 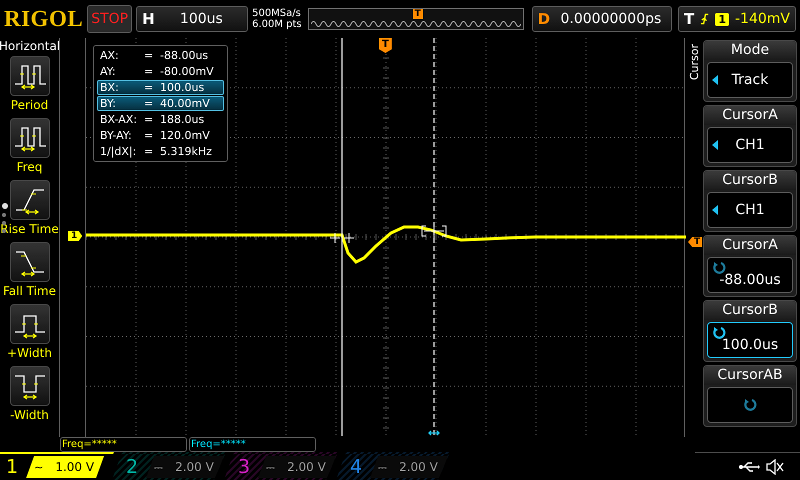 What do you see at coordinates (119, 119) in the screenshot?
I see `readout-label: BX-AX:` at bounding box center [119, 119].